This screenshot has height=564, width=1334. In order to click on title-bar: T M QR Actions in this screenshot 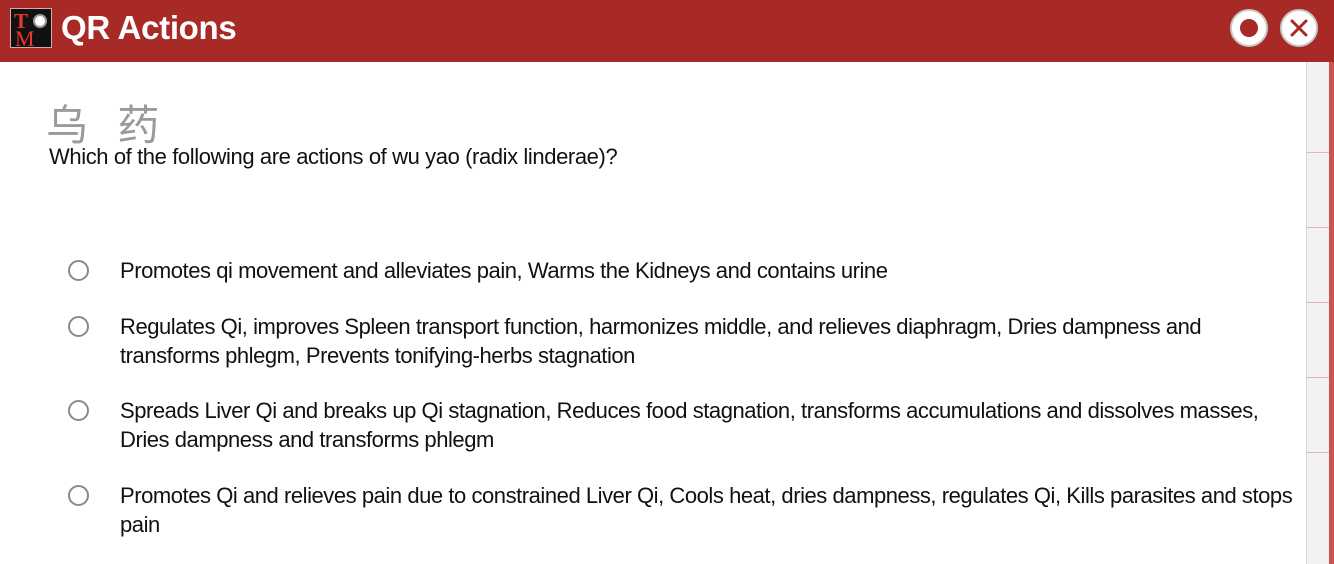, I will do `click(667, 31)`.